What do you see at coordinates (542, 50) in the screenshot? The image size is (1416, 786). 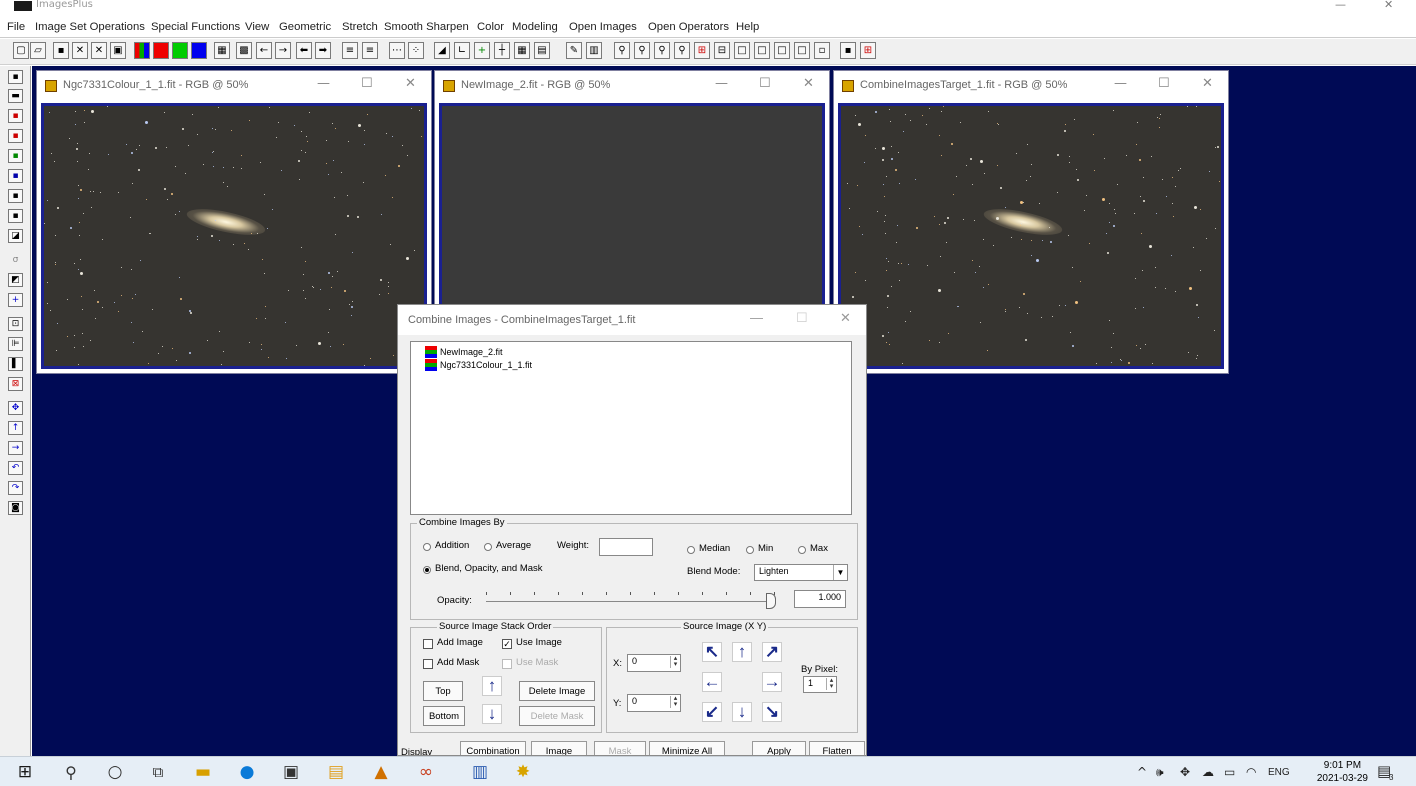 I see `table-icon: ▤` at bounding box center [542, 50].